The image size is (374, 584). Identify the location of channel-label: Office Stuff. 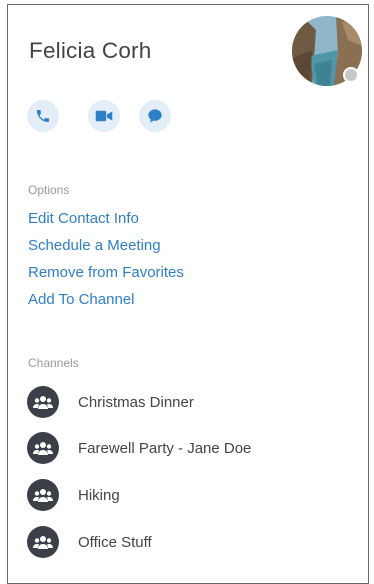
(115, 542).